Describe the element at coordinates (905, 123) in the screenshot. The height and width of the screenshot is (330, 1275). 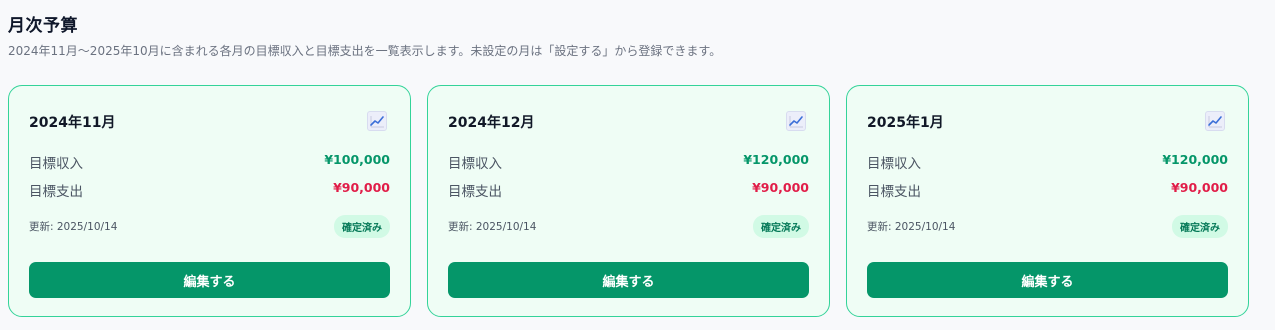
I see `card-month-title: 2025年1月` at that location.